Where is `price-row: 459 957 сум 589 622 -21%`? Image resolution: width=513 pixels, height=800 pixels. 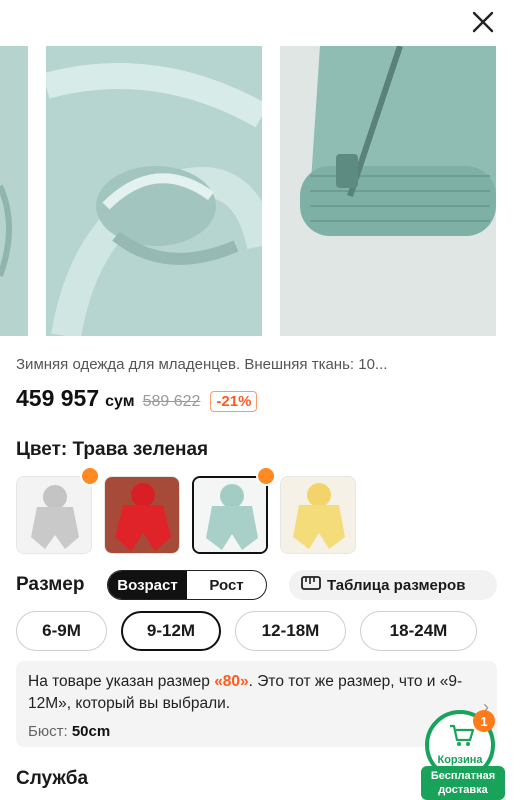
price-row: 459 957 сум 589 622 -21% is located at coordinates (137, 398).